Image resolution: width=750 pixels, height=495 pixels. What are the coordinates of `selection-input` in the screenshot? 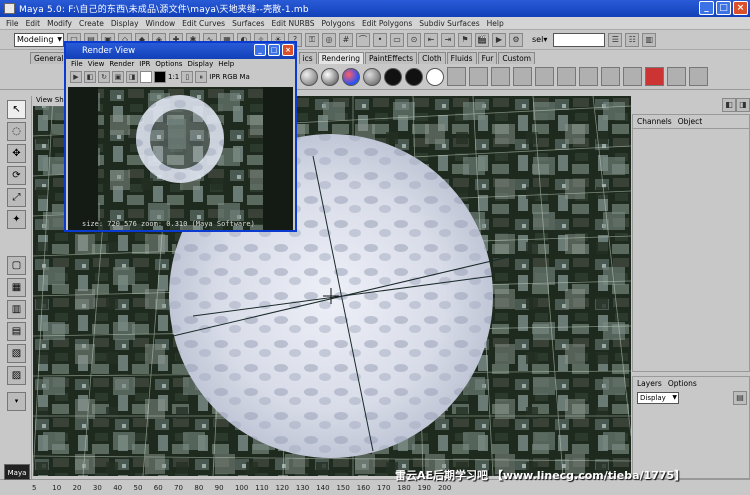 It's located at (579, 39).